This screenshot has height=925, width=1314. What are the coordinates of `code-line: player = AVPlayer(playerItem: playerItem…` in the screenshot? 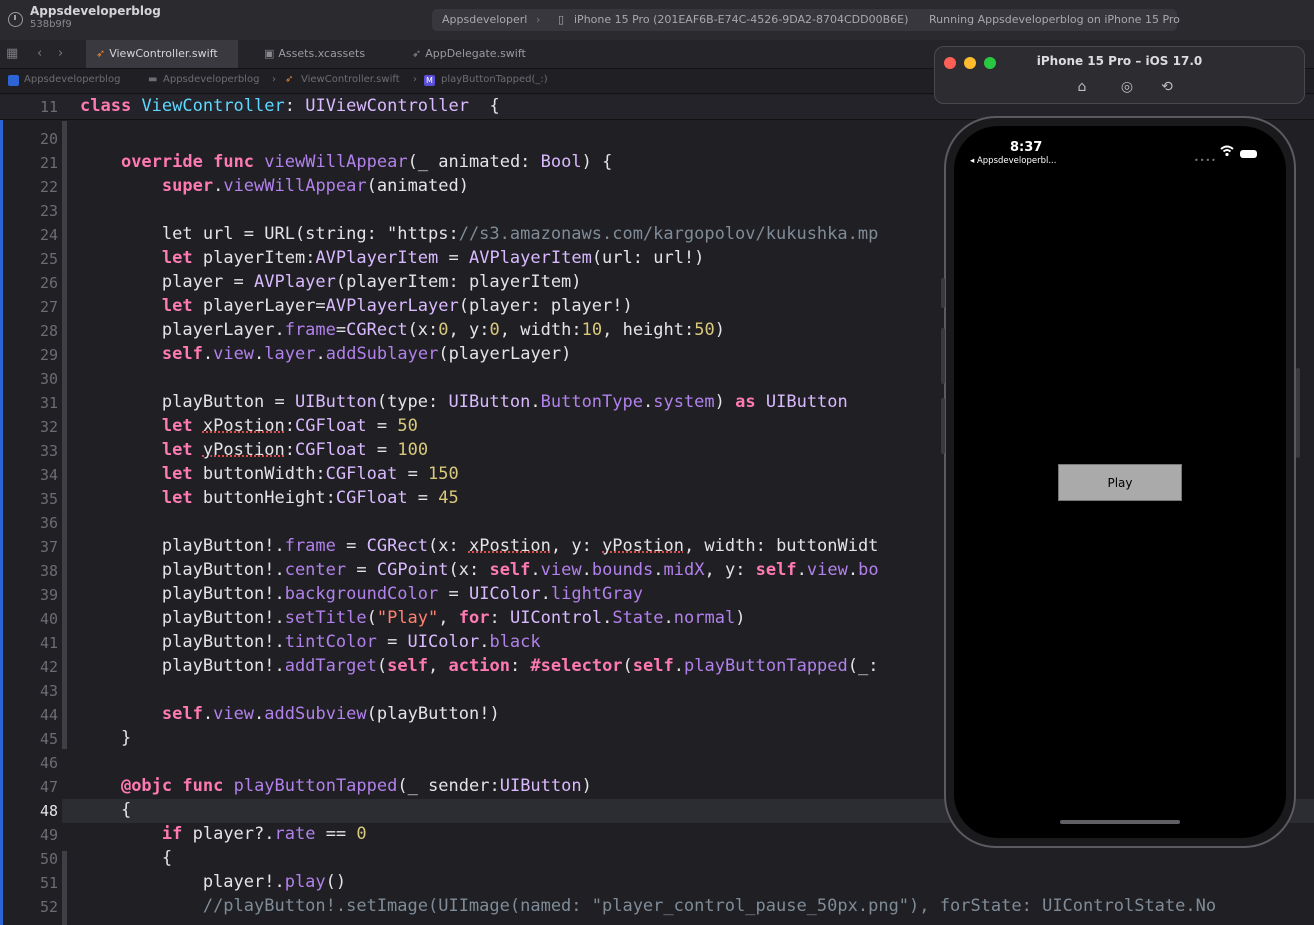 It's located at (331, 282).